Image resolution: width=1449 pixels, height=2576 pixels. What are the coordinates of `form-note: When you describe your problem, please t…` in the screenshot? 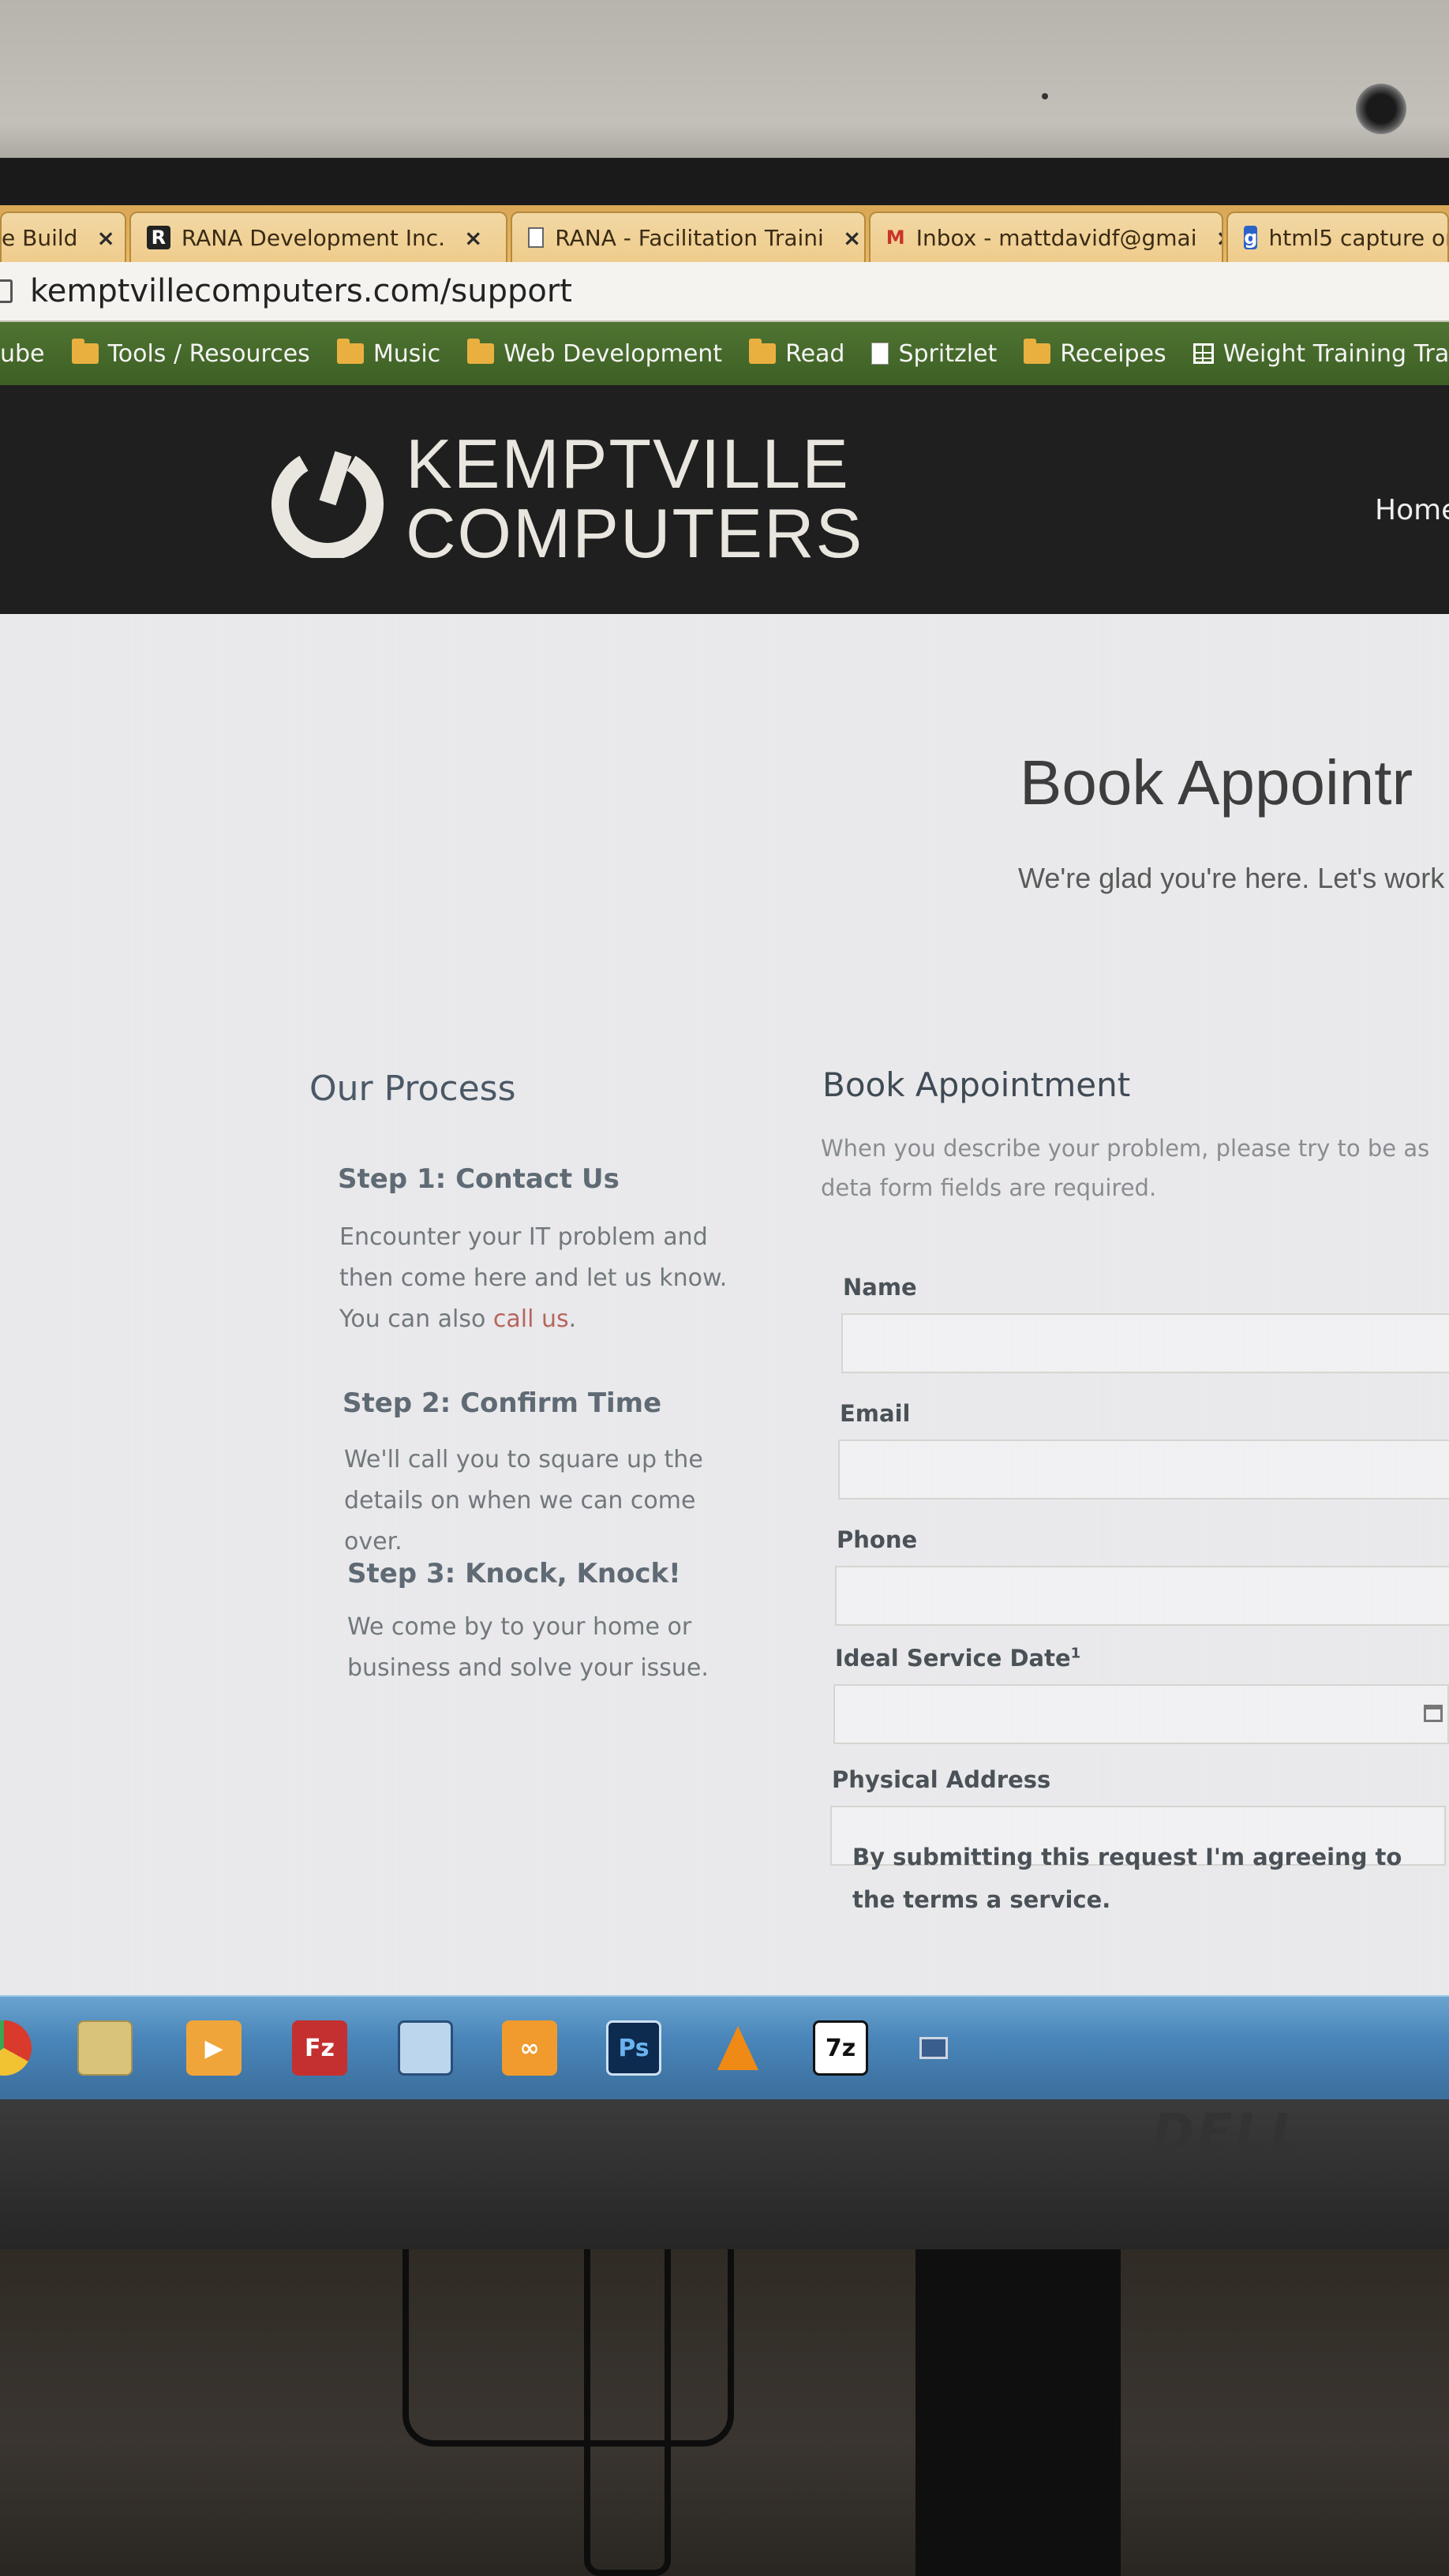 It's located at (1125, 1168).